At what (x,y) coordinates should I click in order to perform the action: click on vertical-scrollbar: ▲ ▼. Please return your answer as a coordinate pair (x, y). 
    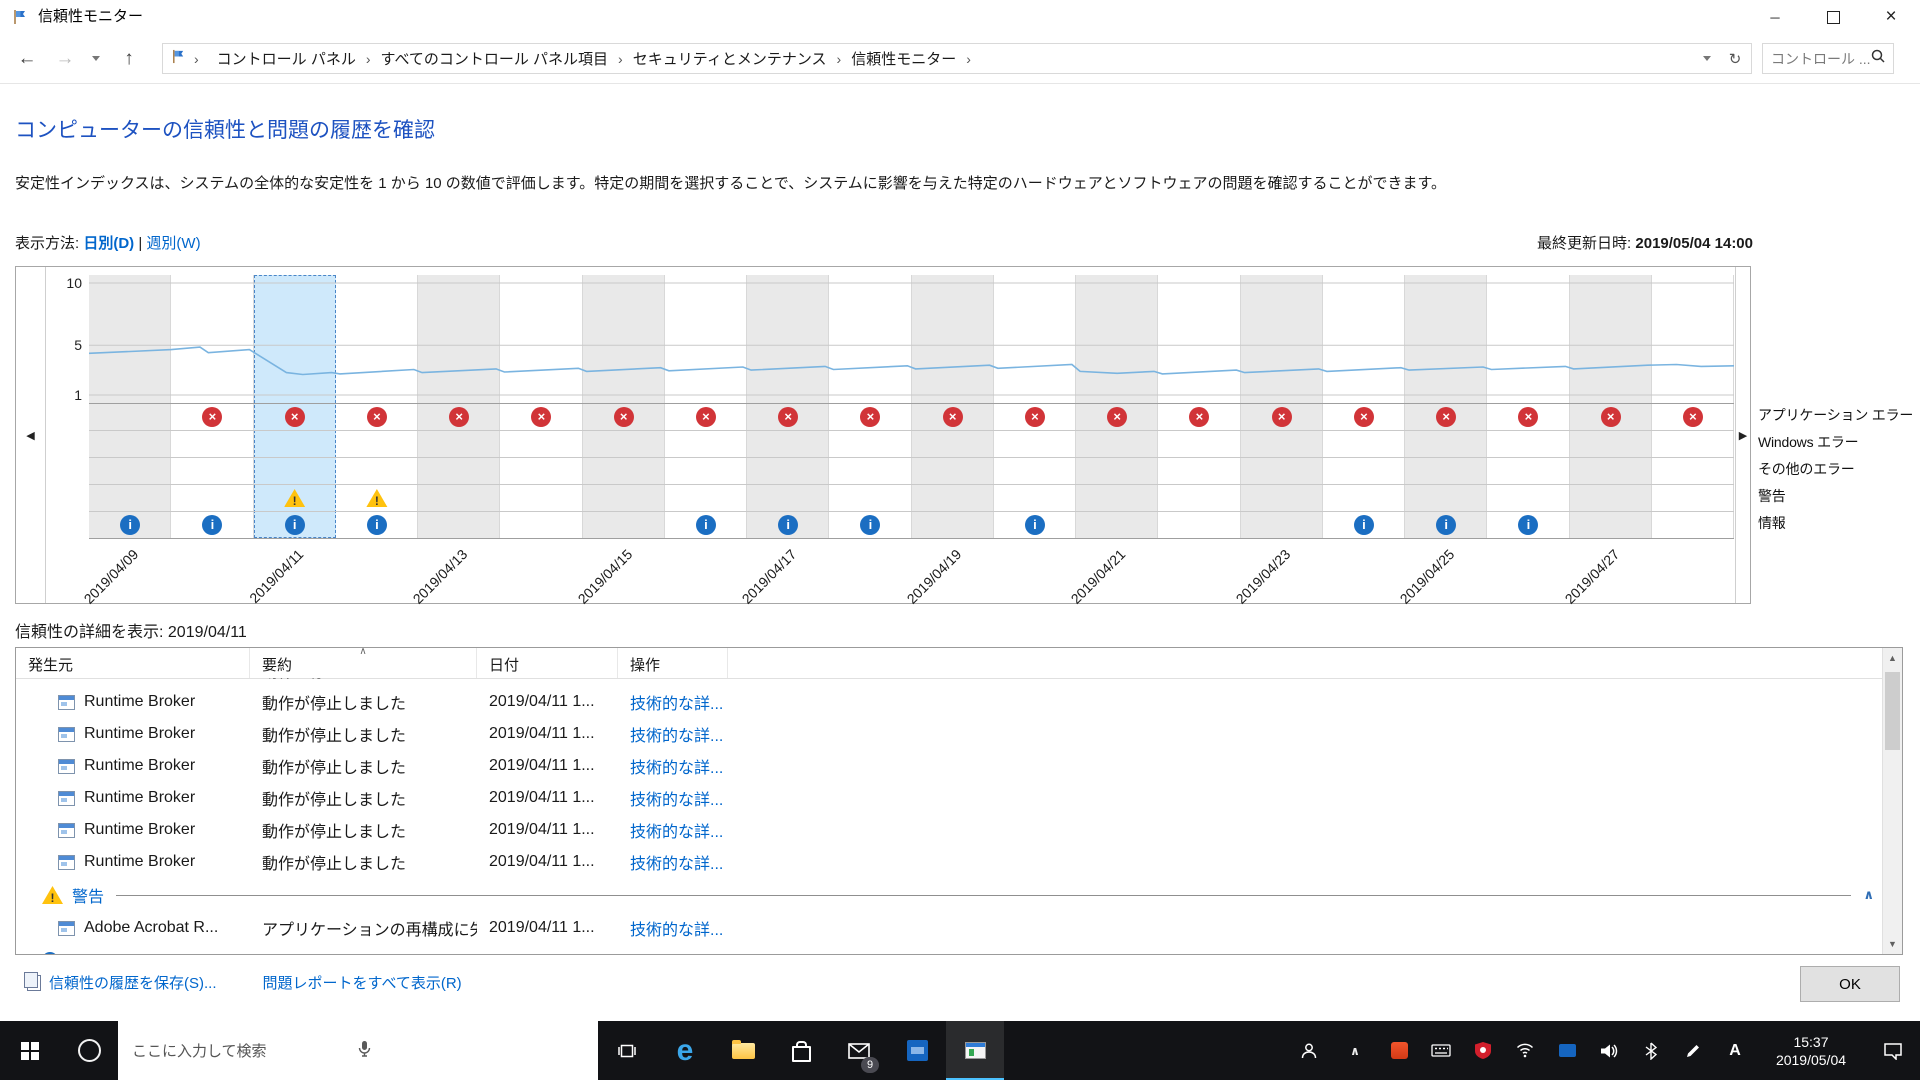
    Looking at the image, I should click on (1892, 801).